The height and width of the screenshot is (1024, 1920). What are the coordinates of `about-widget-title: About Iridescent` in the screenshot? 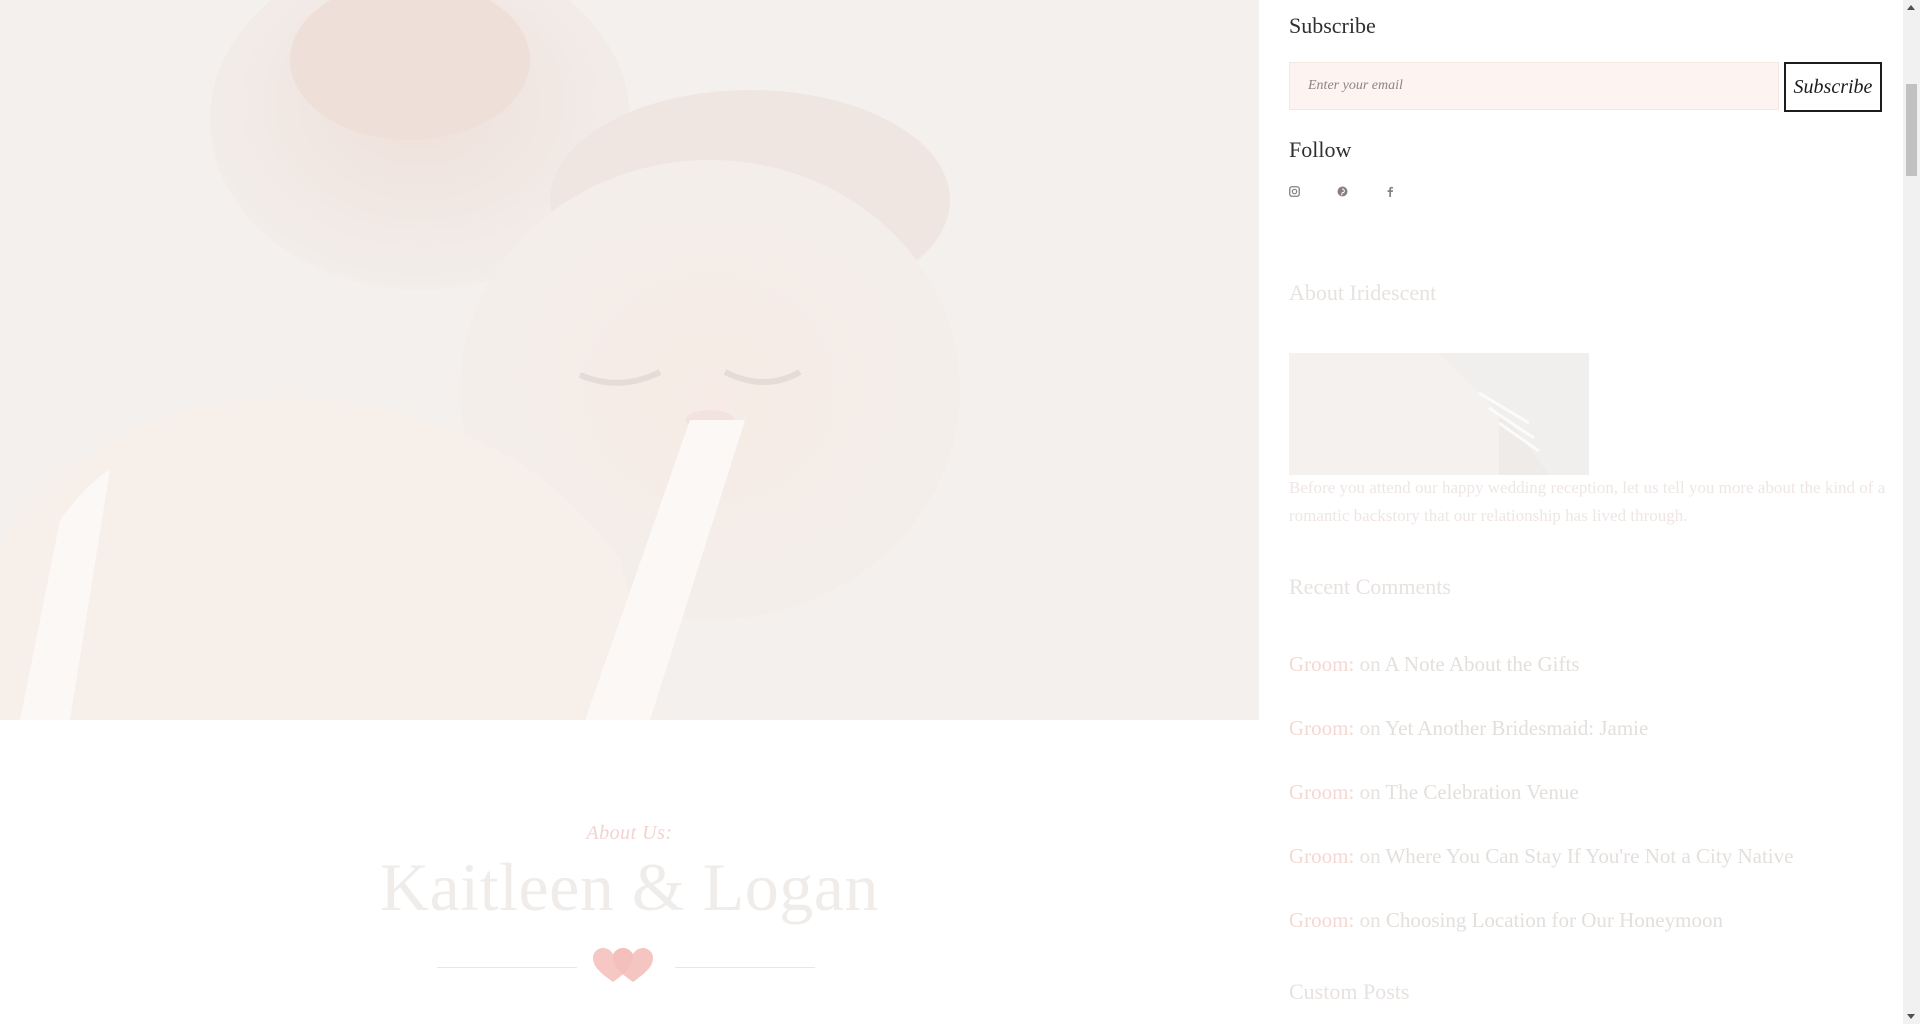 It's located at (1363, 292).